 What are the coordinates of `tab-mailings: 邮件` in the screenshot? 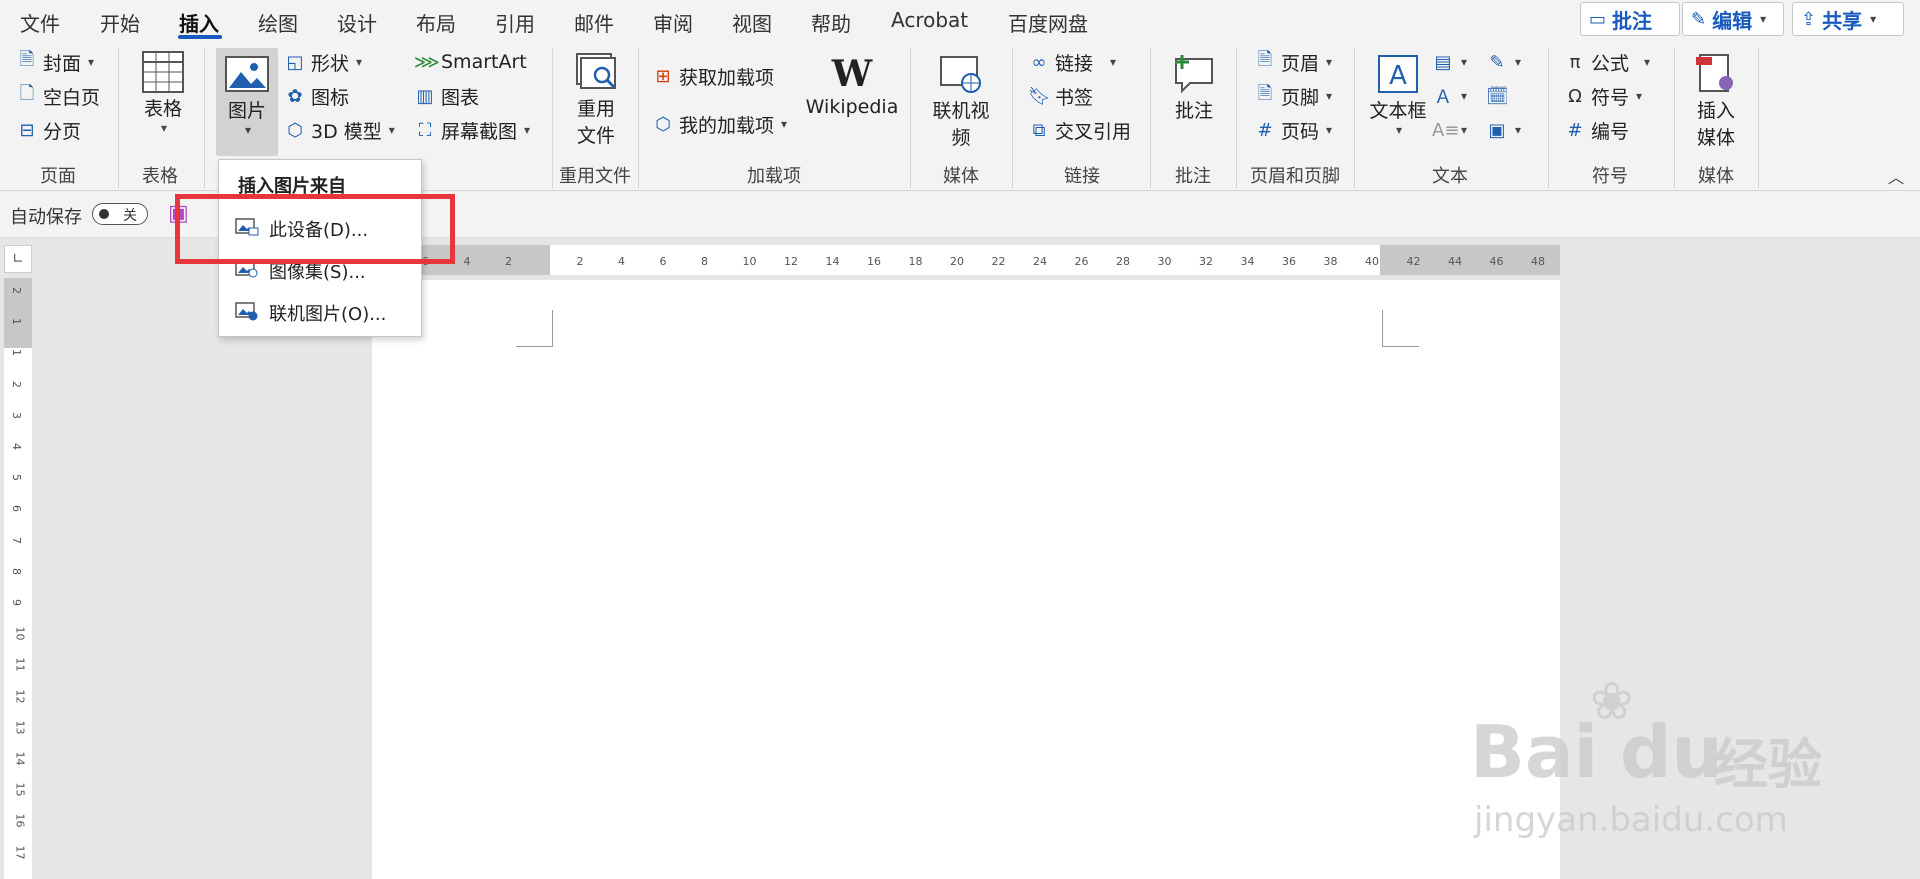 It's located at (594, 22).